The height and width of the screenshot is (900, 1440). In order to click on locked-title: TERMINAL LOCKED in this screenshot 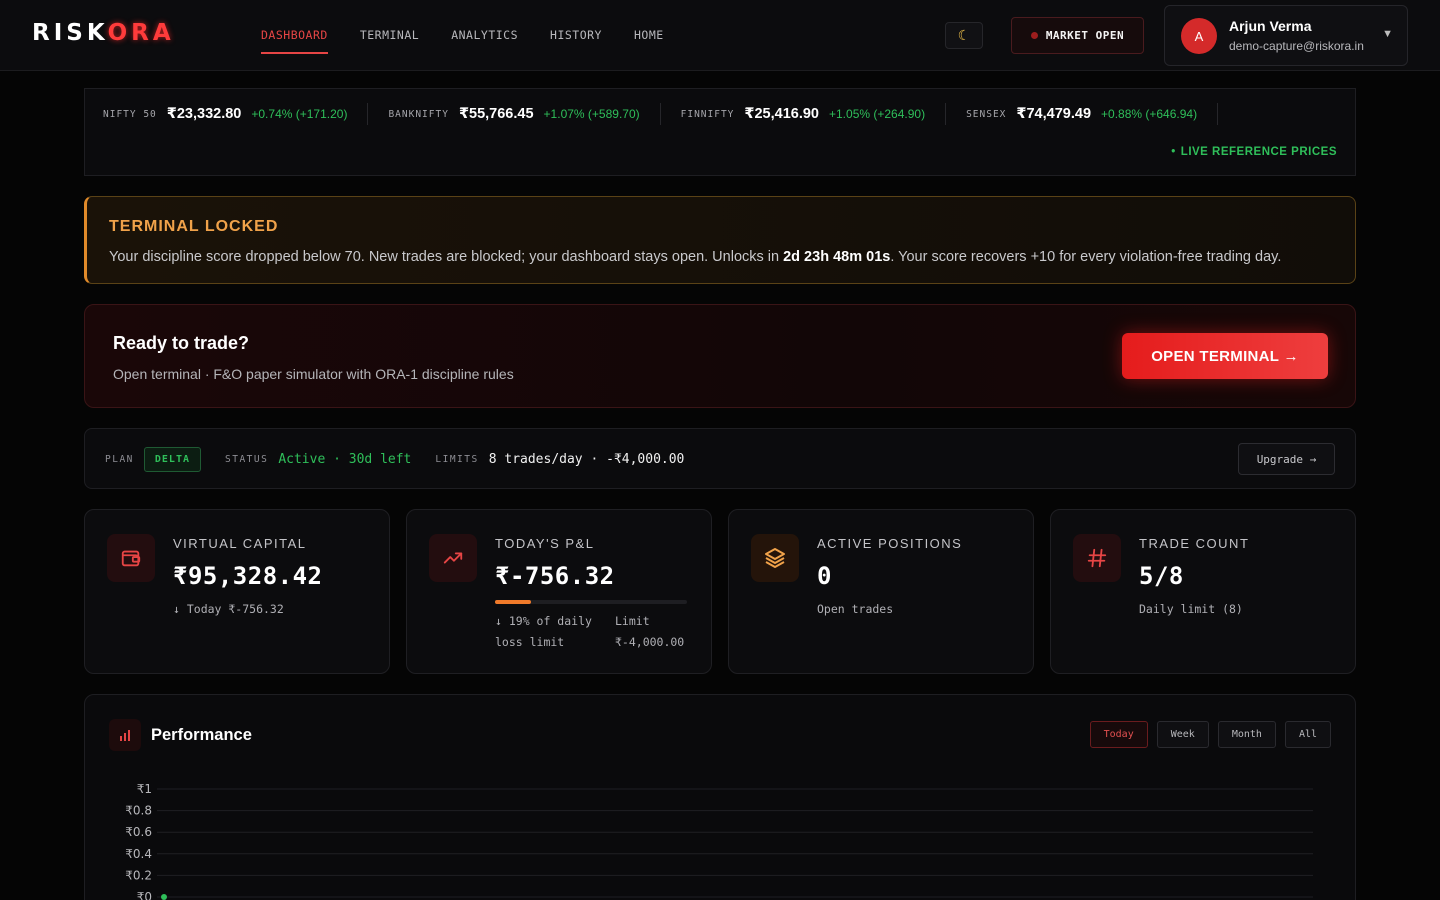, I will do `click(194, 226)`.